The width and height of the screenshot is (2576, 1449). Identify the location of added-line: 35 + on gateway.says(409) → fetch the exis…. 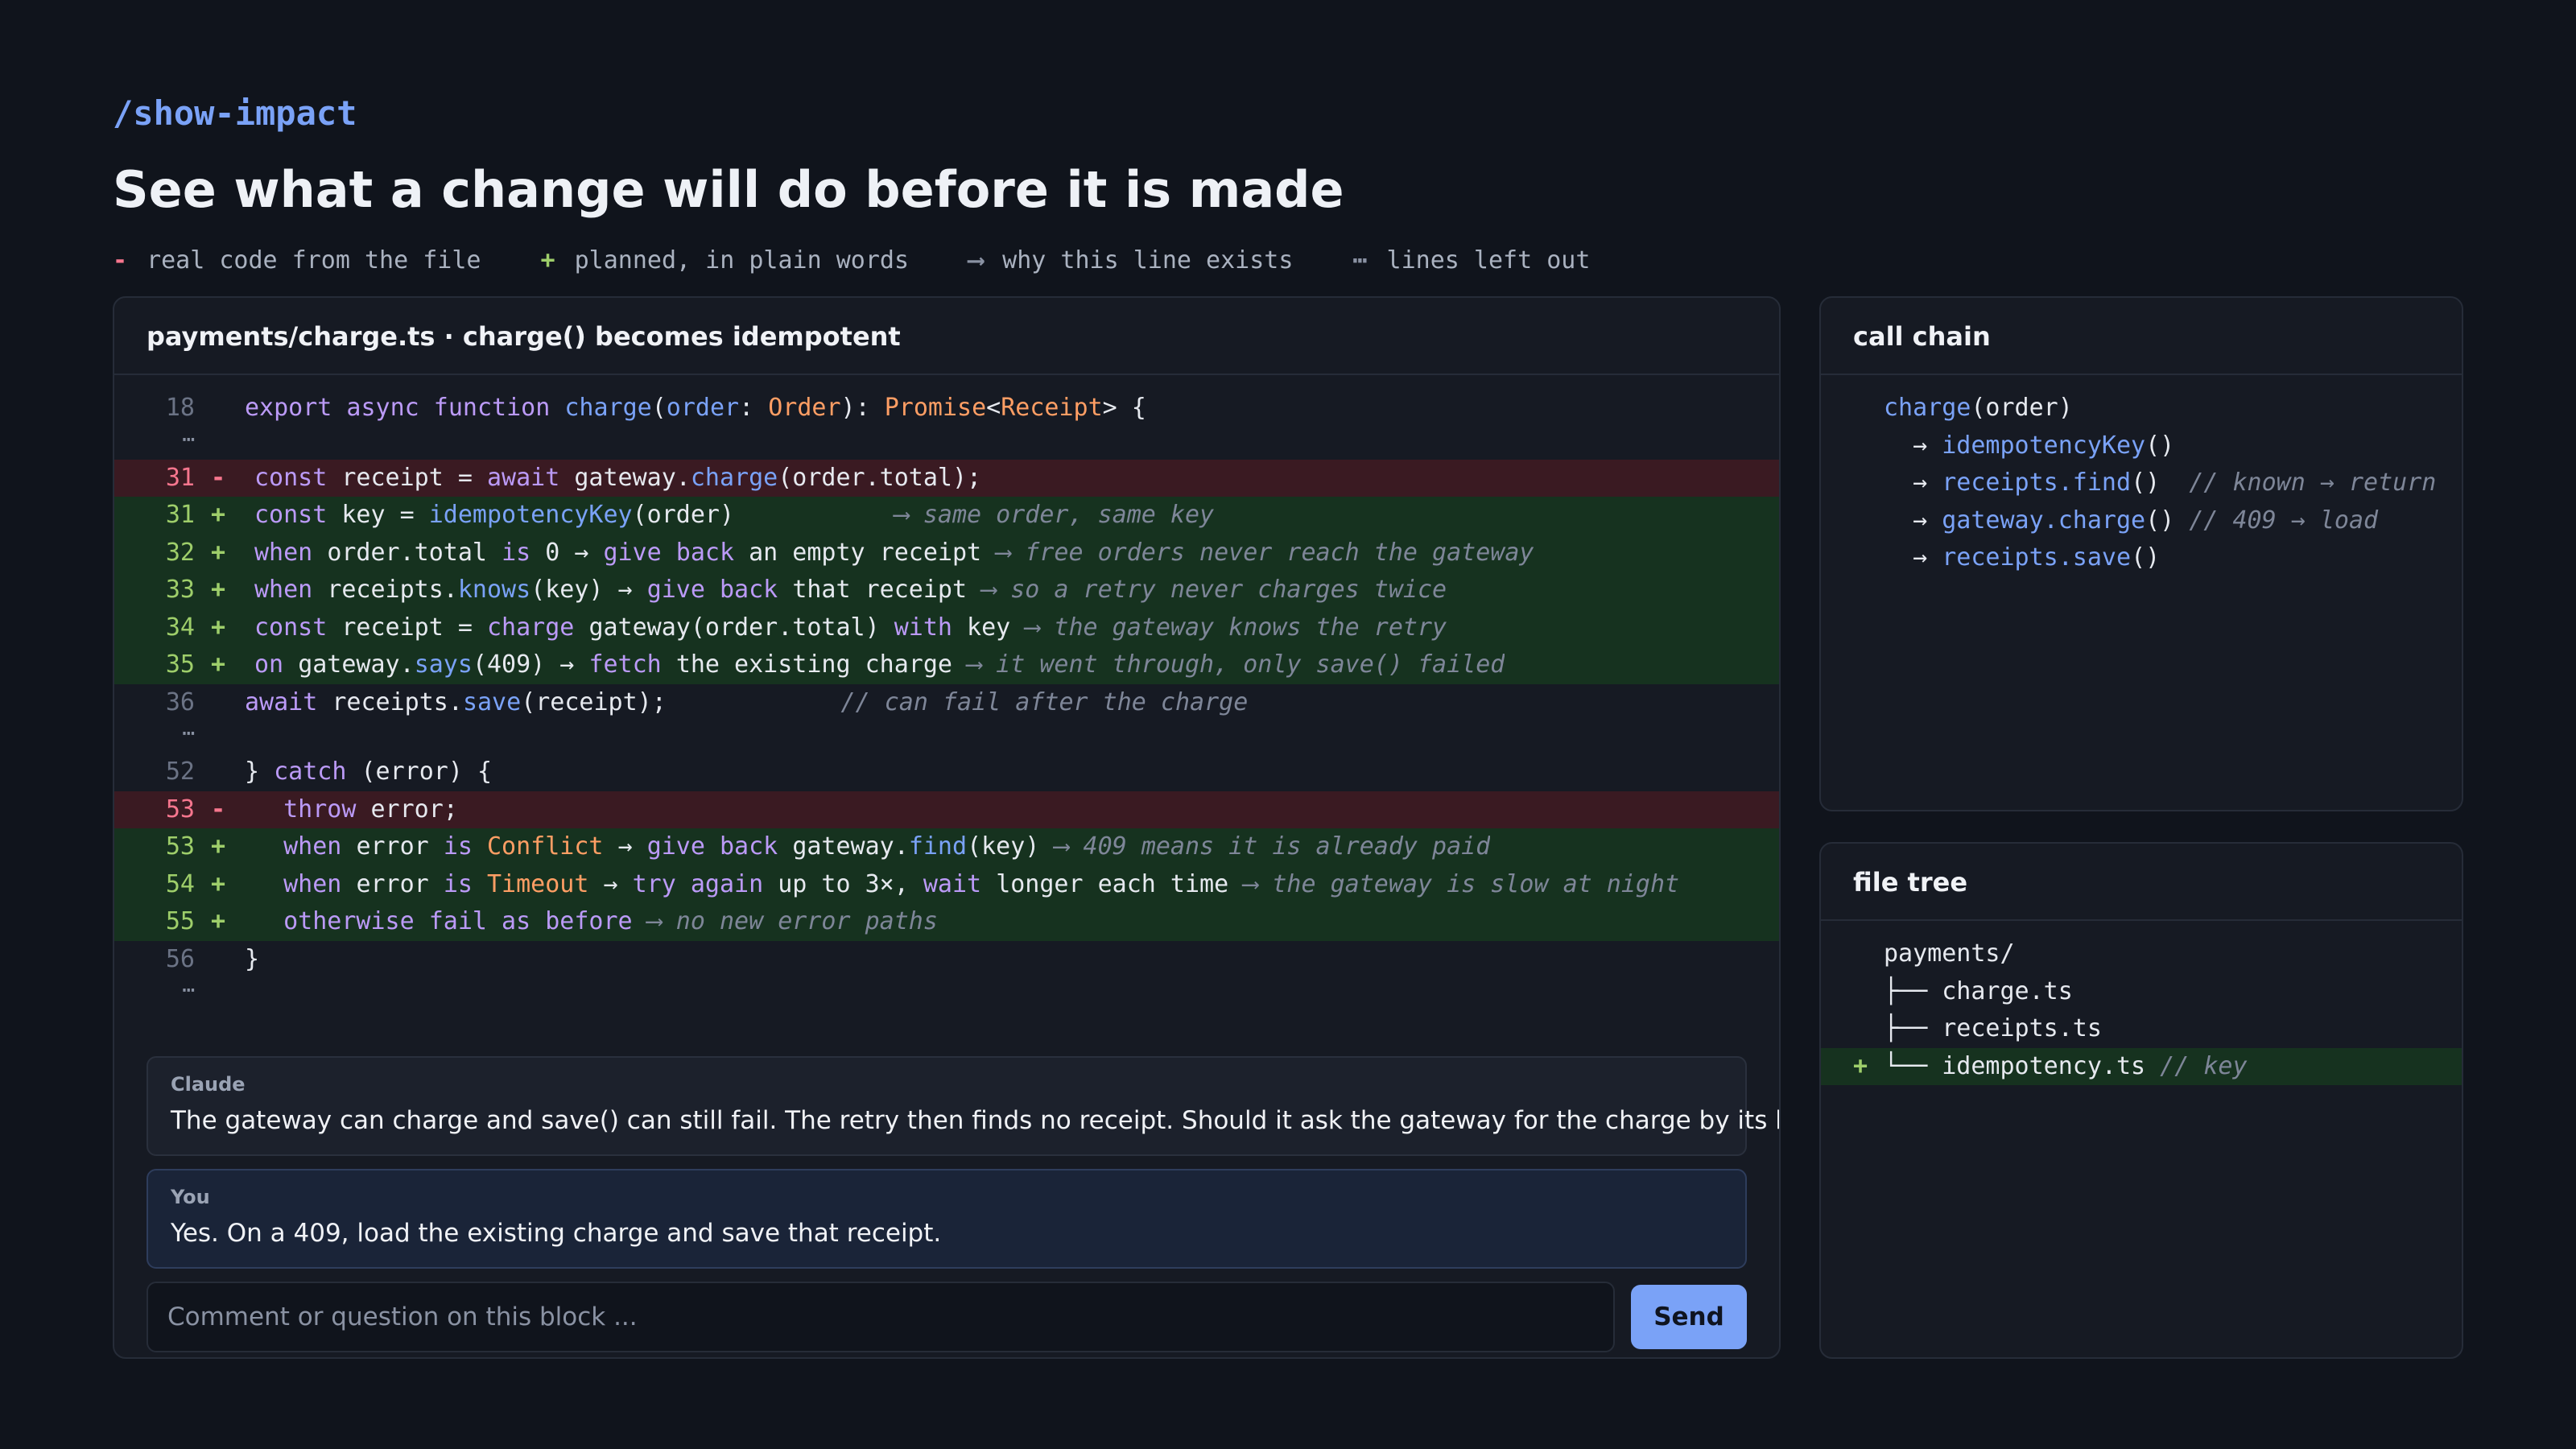
(946, 665).